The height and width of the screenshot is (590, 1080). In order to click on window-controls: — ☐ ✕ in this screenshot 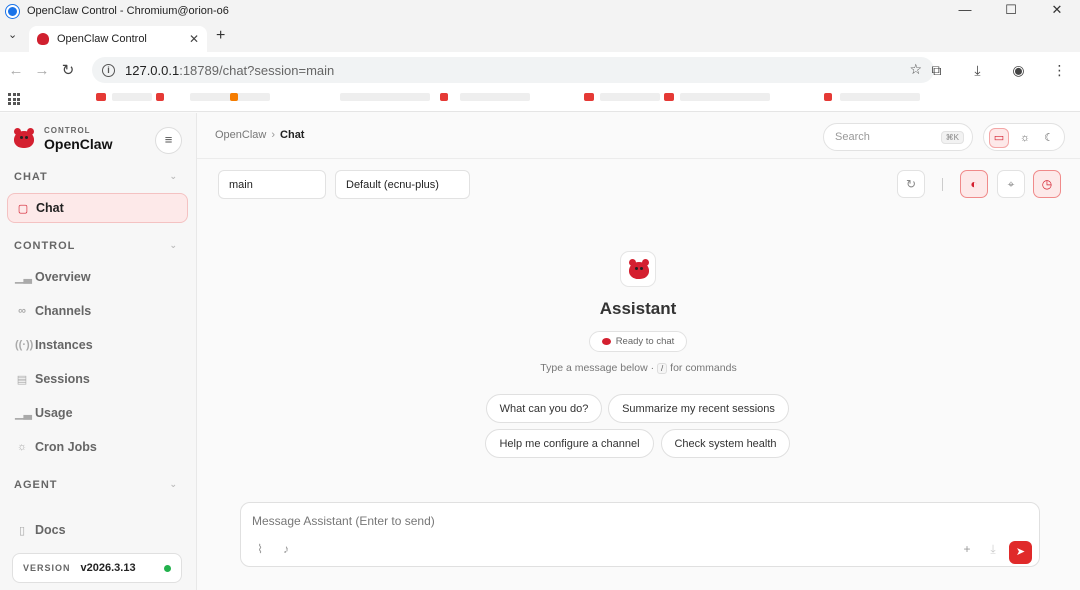, I will do `click(1011, 11)`.